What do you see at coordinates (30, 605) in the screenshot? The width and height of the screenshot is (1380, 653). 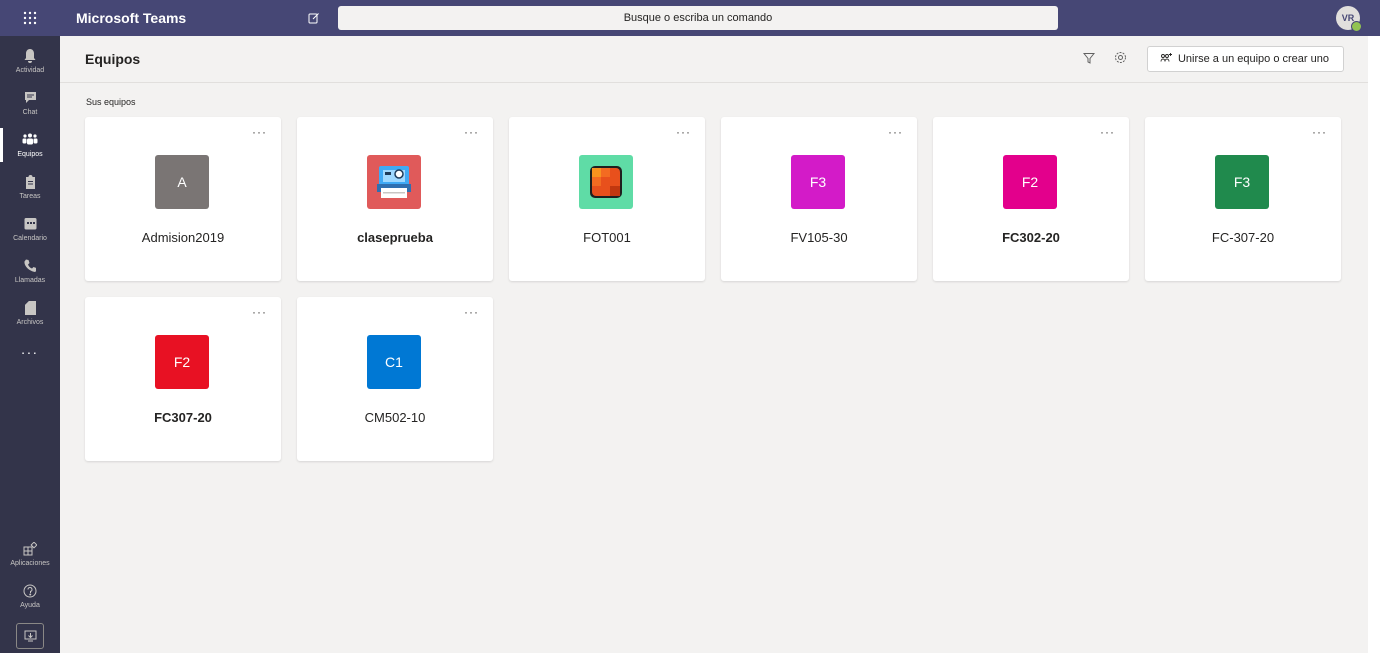 I see `rail-item-label: Ayuda` at bounding box center [30, 605].